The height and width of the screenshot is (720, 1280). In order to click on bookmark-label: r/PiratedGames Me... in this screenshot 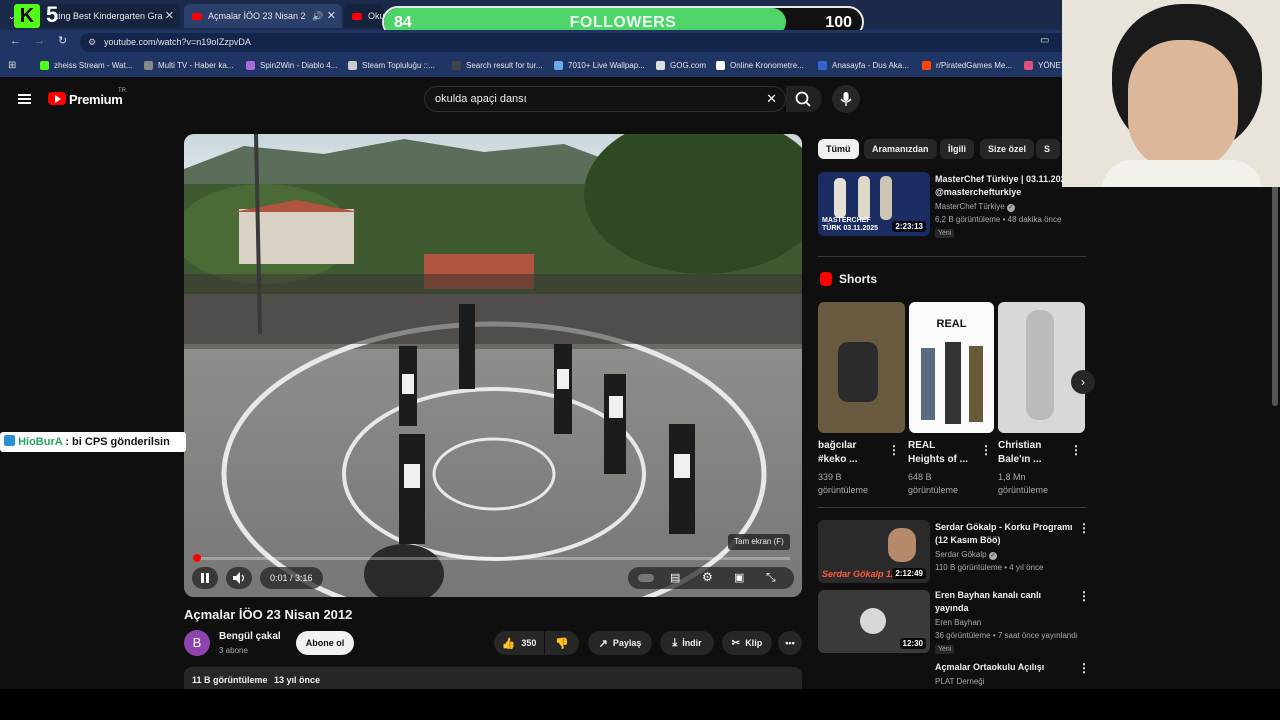, I will do `click(974, 65)`.